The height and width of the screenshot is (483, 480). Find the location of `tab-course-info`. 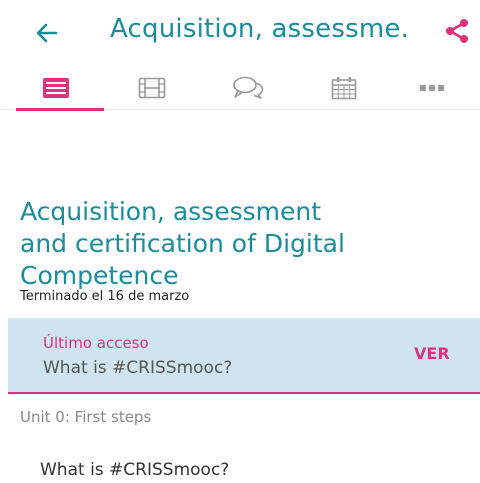

tab-course-info is located at coordinates (56, 88).